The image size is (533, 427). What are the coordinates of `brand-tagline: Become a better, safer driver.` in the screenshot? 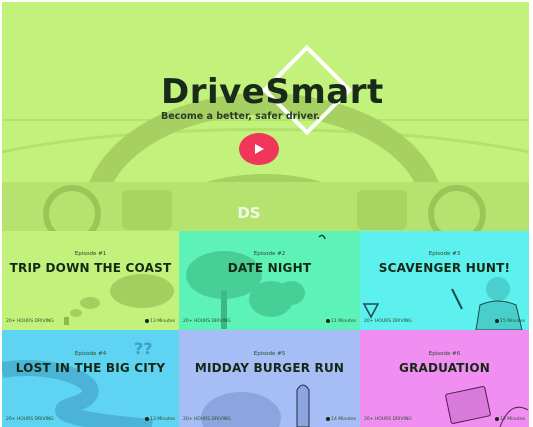 It's located at (241, 116).